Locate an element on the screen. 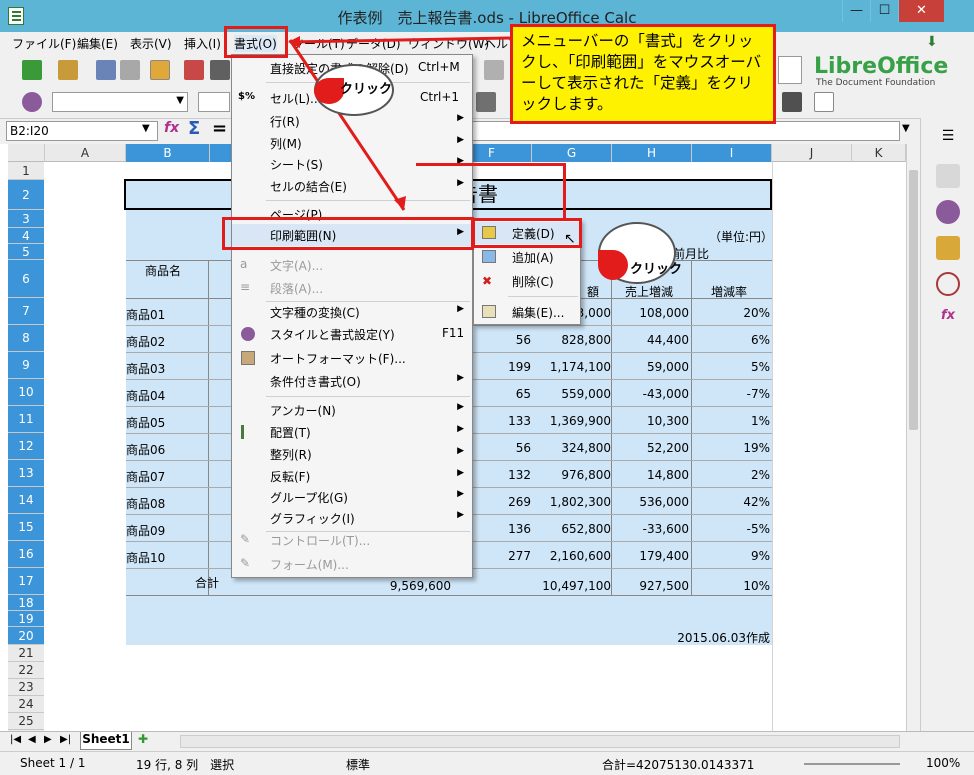  menu-sheet: シート(S) ▶ is located at coordinates (352, 164).